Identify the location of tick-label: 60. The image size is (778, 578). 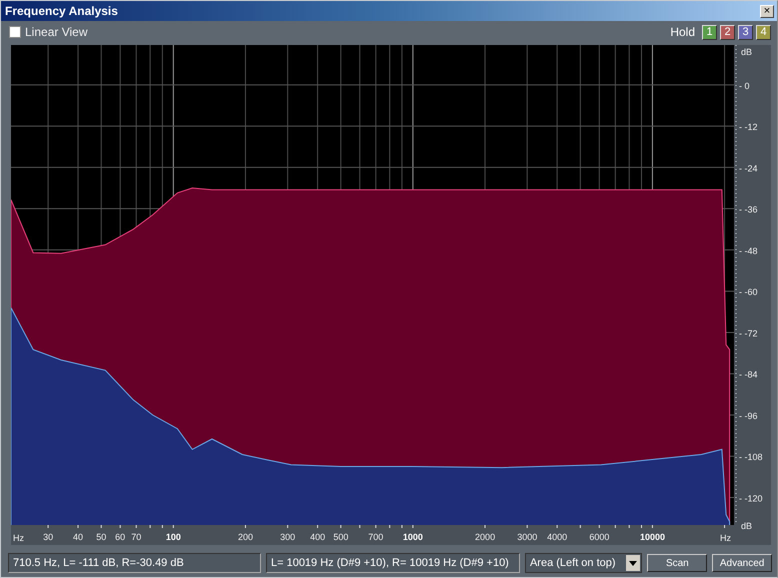
(120, 537).